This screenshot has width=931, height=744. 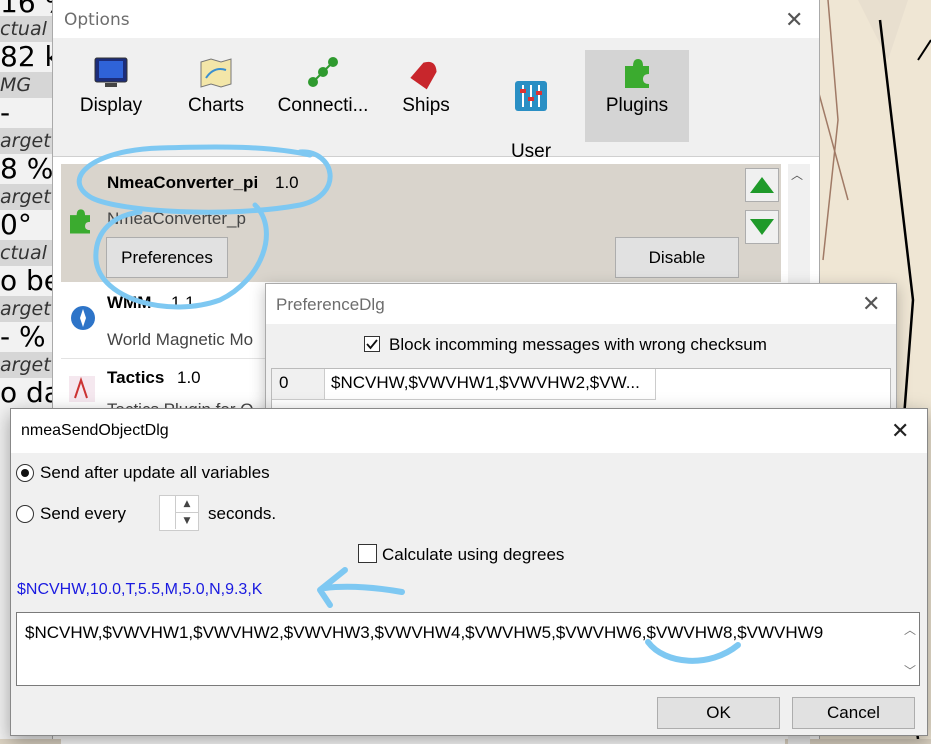 What do you see at coordinates (183, 182) in the screenshot?
I see `plugin-name: NmeaConverter_pi` at bounding box center [183, 182].